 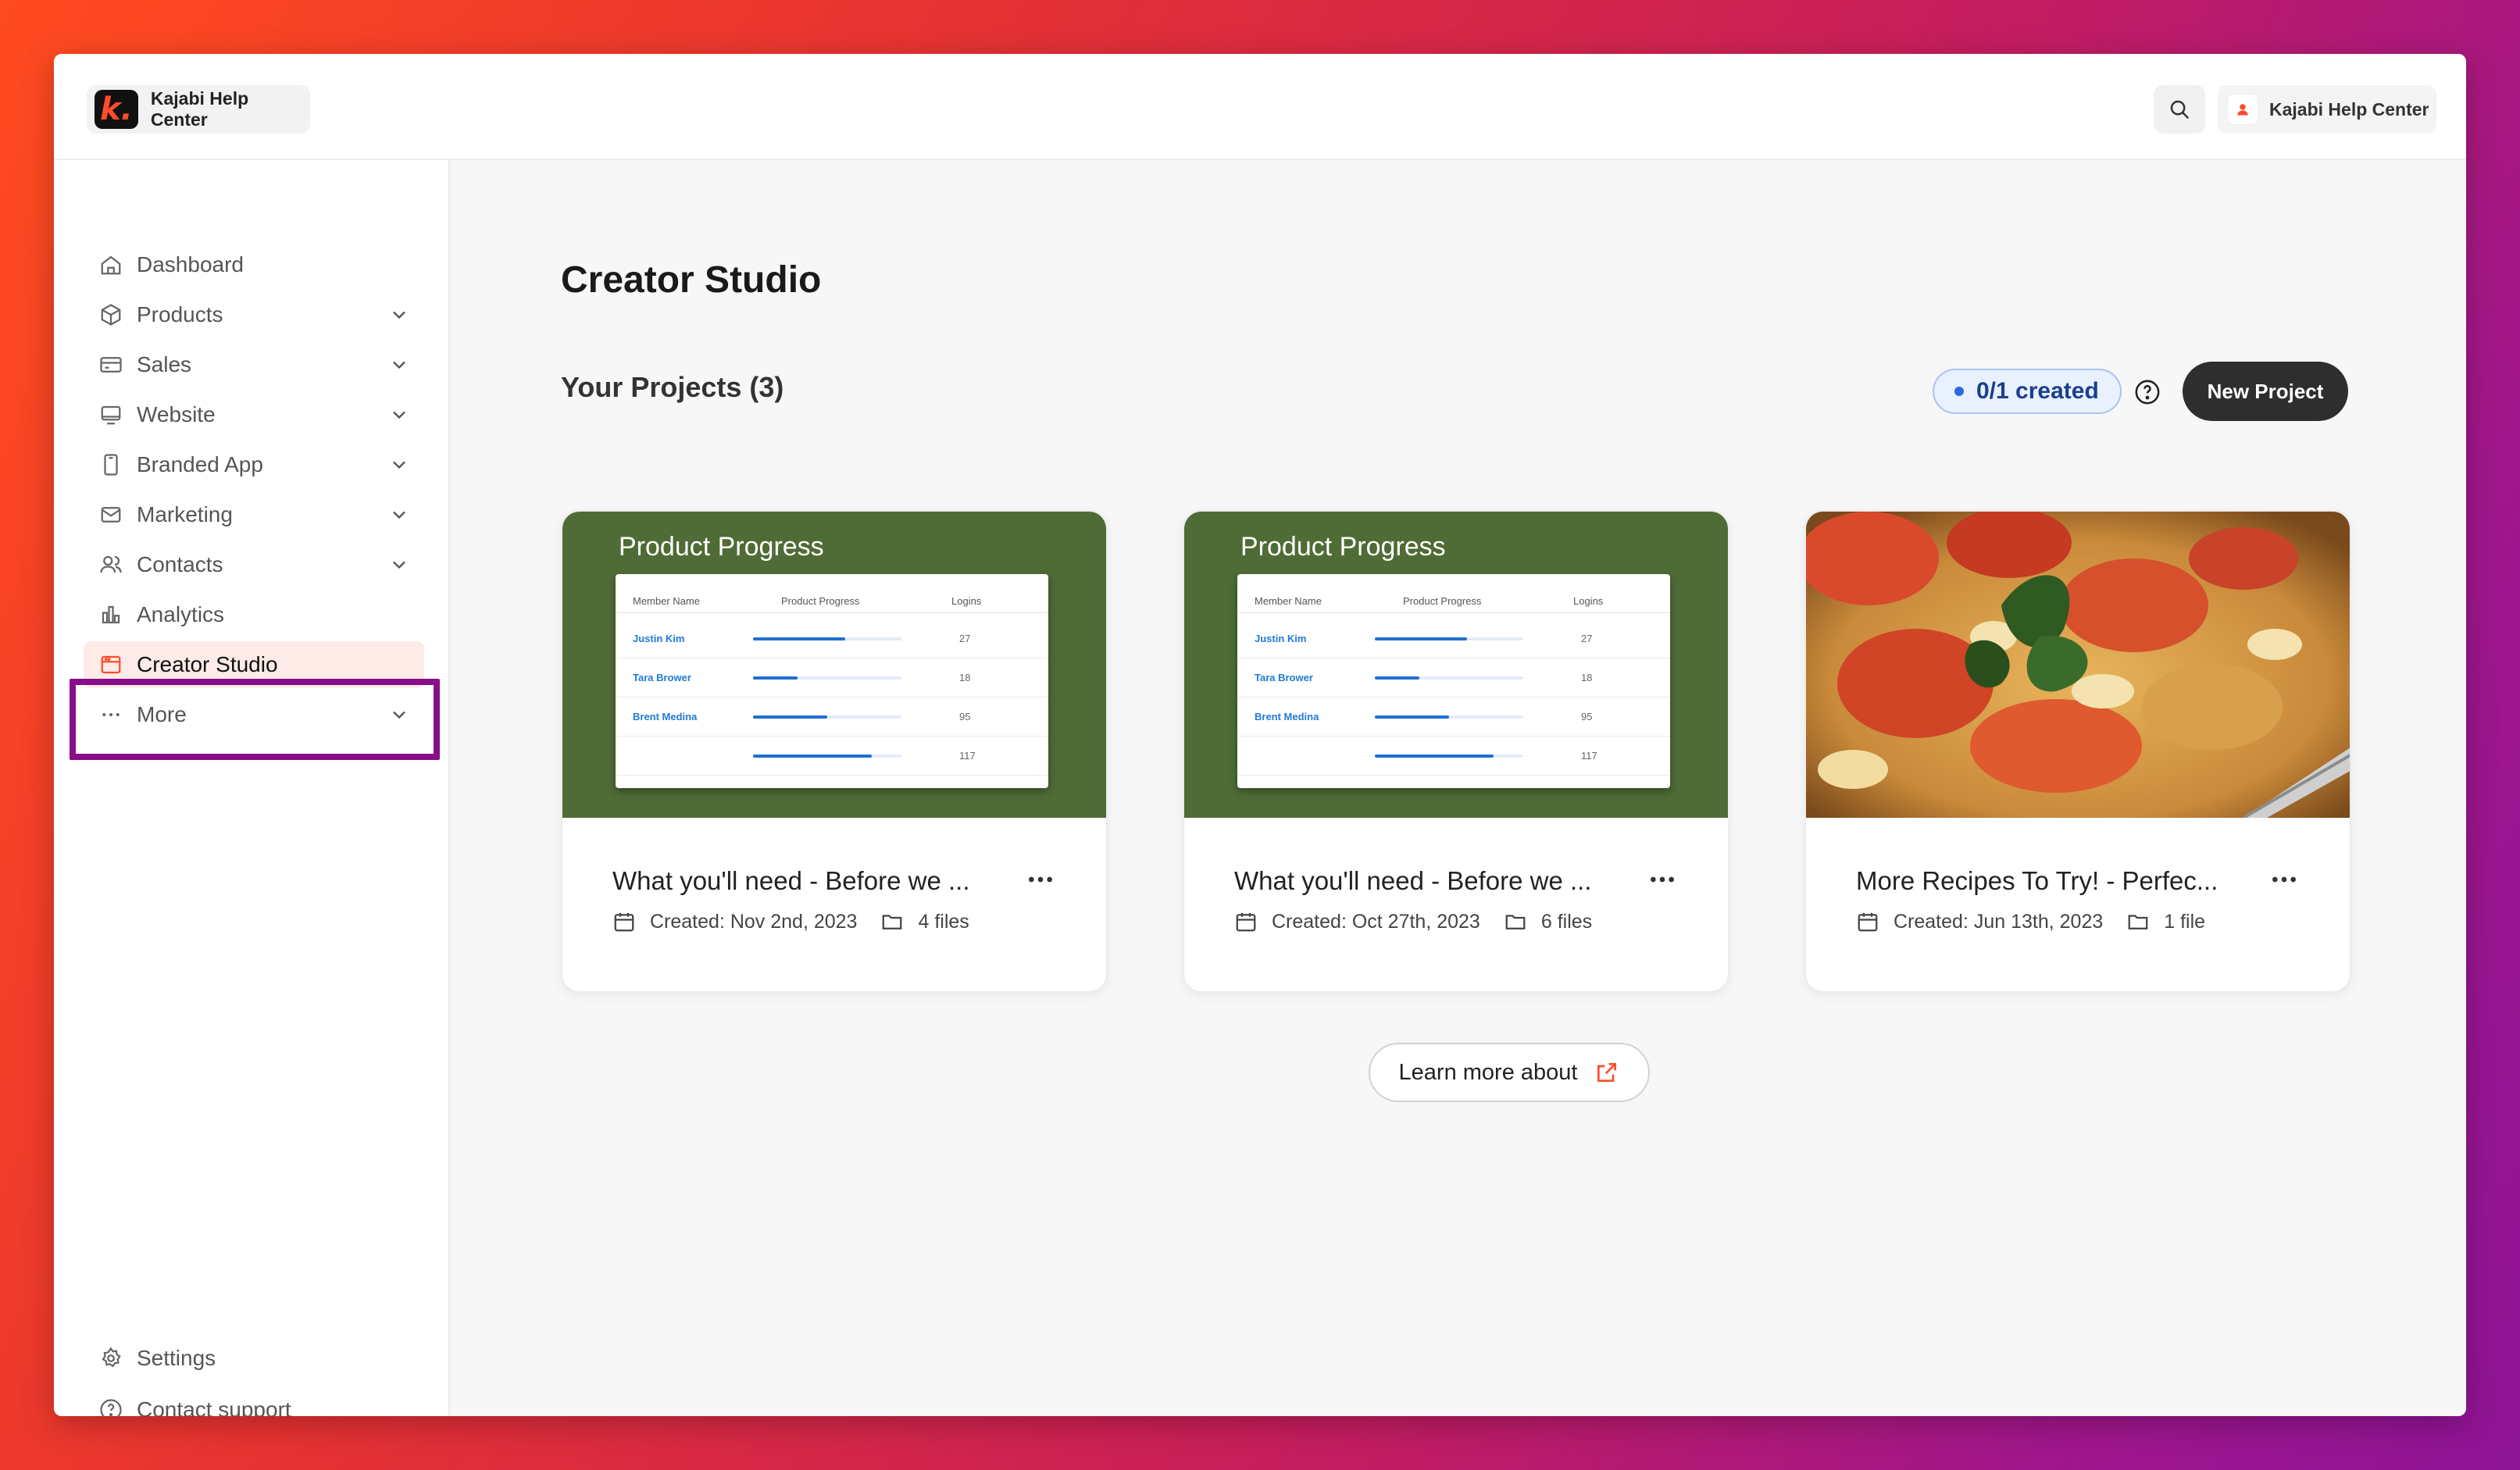 What do you see at coordinates (111, 365) in the screenshot?
I see `credit-card-icon` at bounding box center [111, 365].